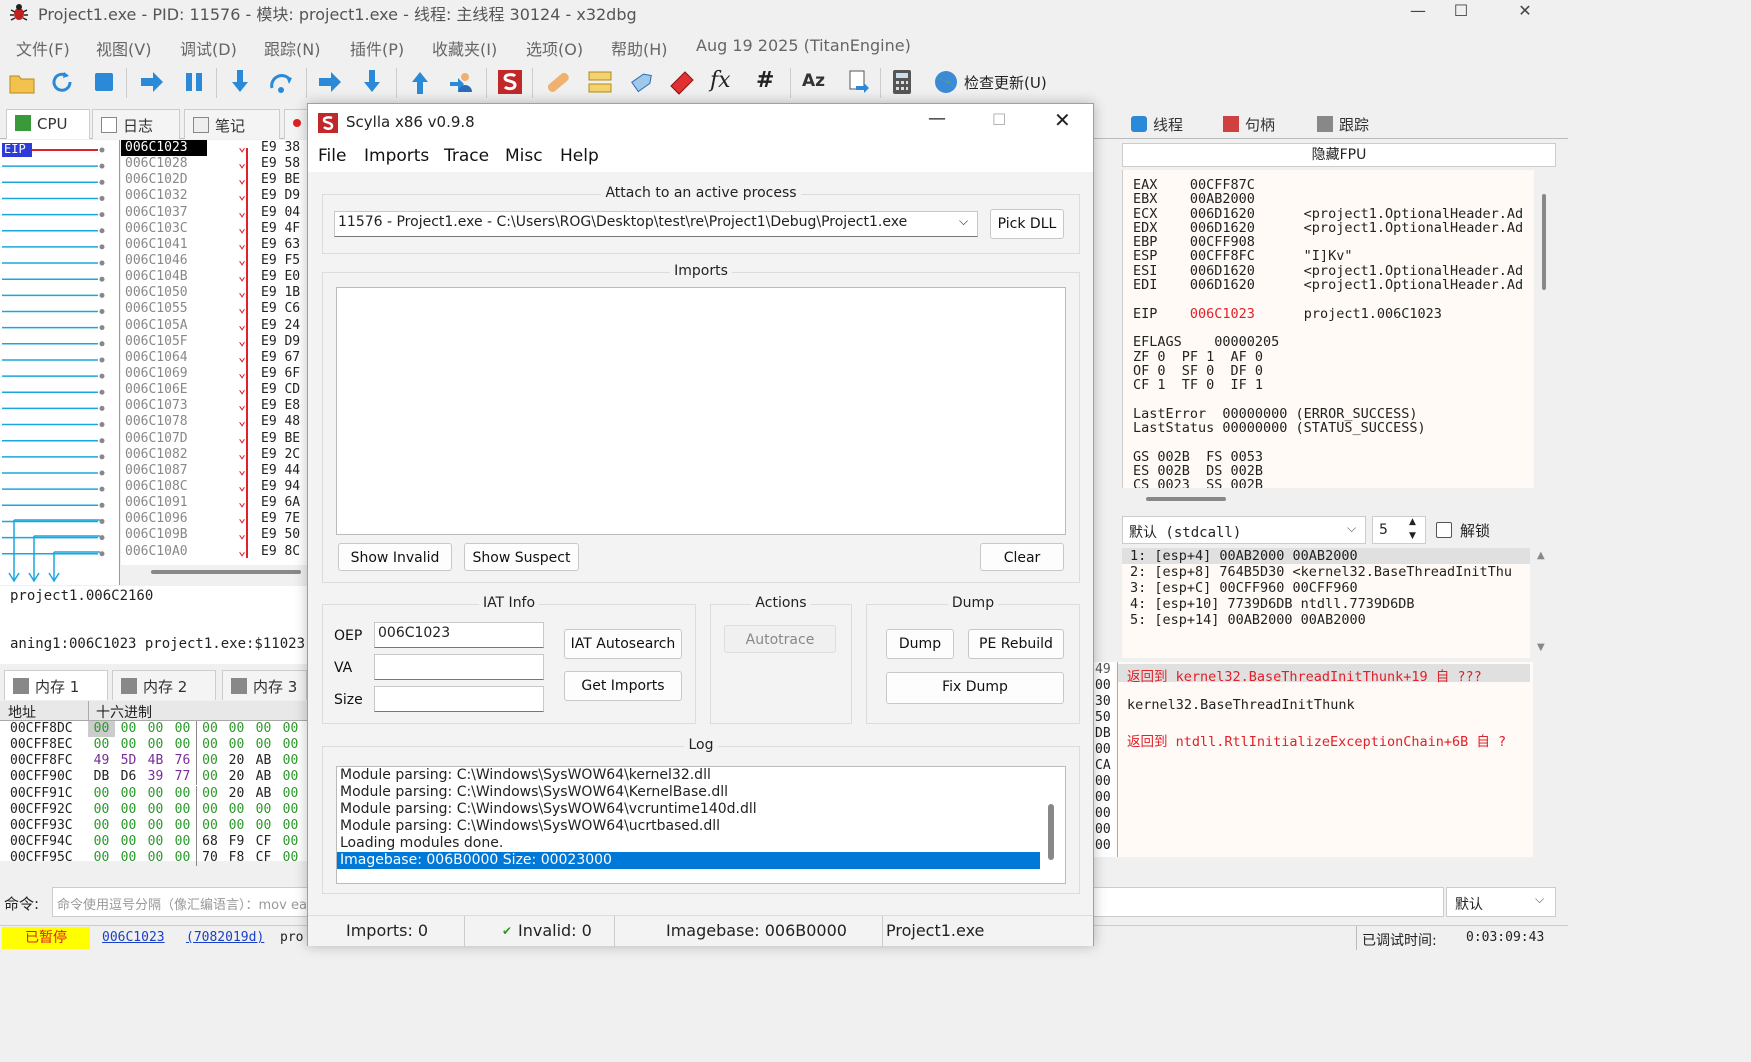  What do you see at coordinates (232, 124) in the screenshot?
I see `tab-notes: 笔记` at bounding box center [232, 124].